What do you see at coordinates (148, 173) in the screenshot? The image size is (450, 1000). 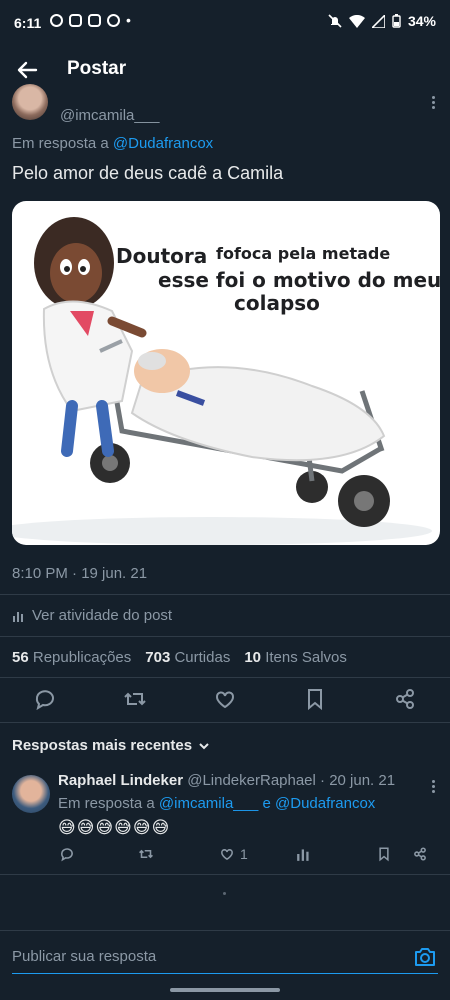 I see `post-text: Pelo amor de deus cadê a Camila` at bounding box center [148, 173].